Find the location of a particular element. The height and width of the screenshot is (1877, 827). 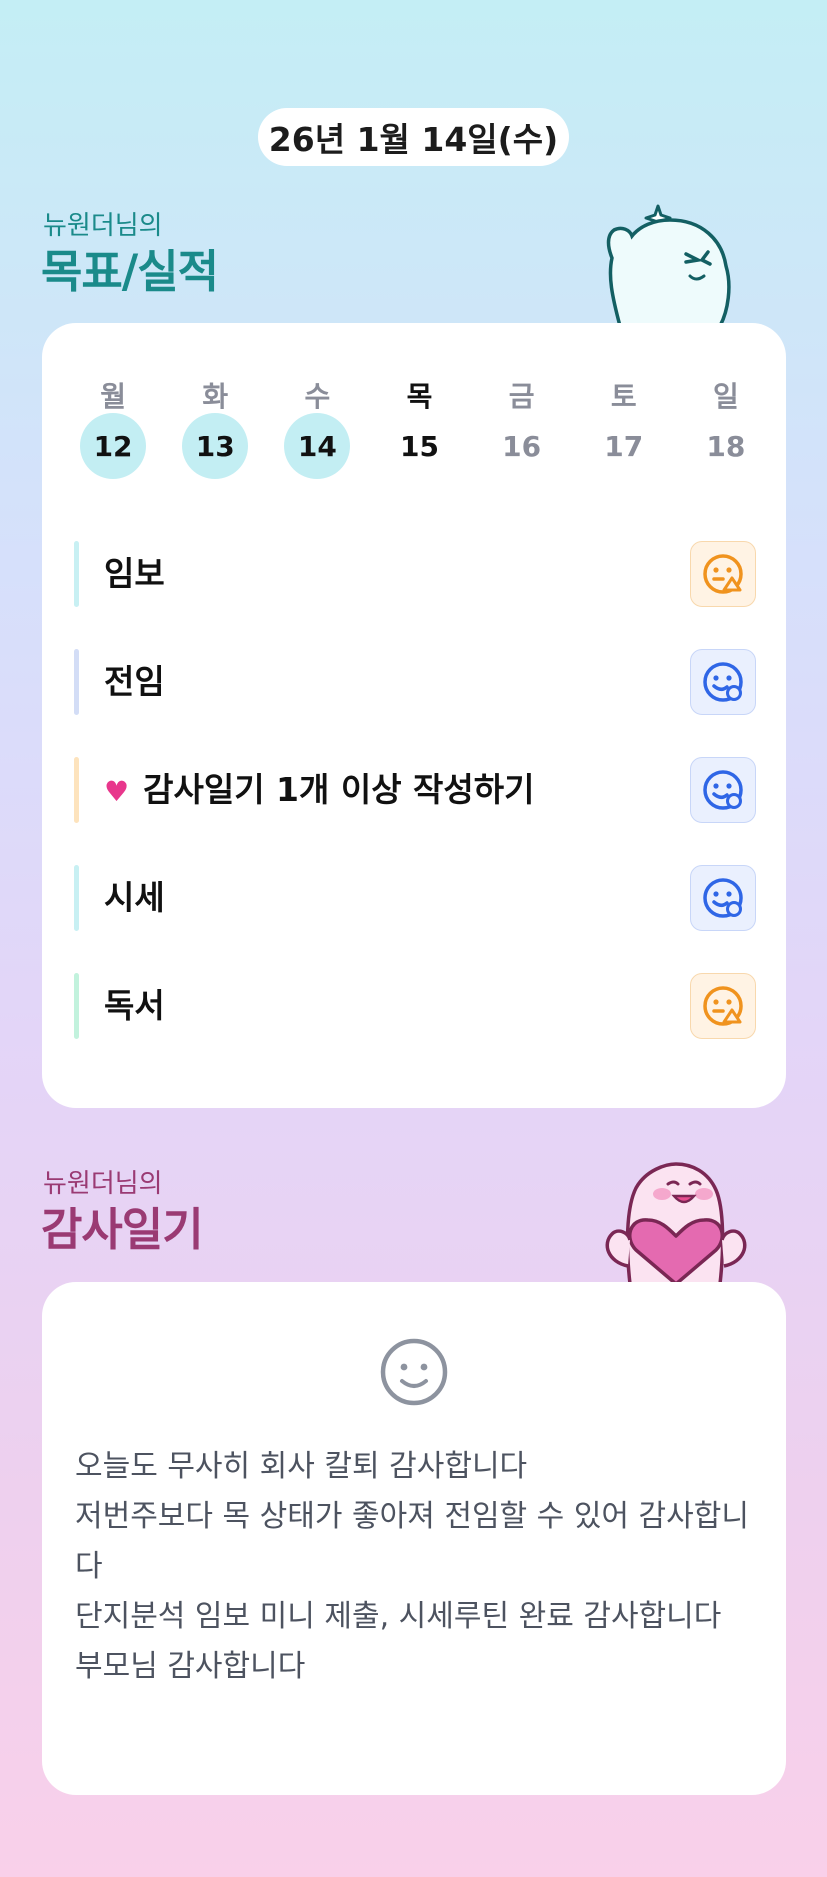

goal-label: ♥ 감사일기 1개 이상 작성하기 is located at coordinates (319, 790).